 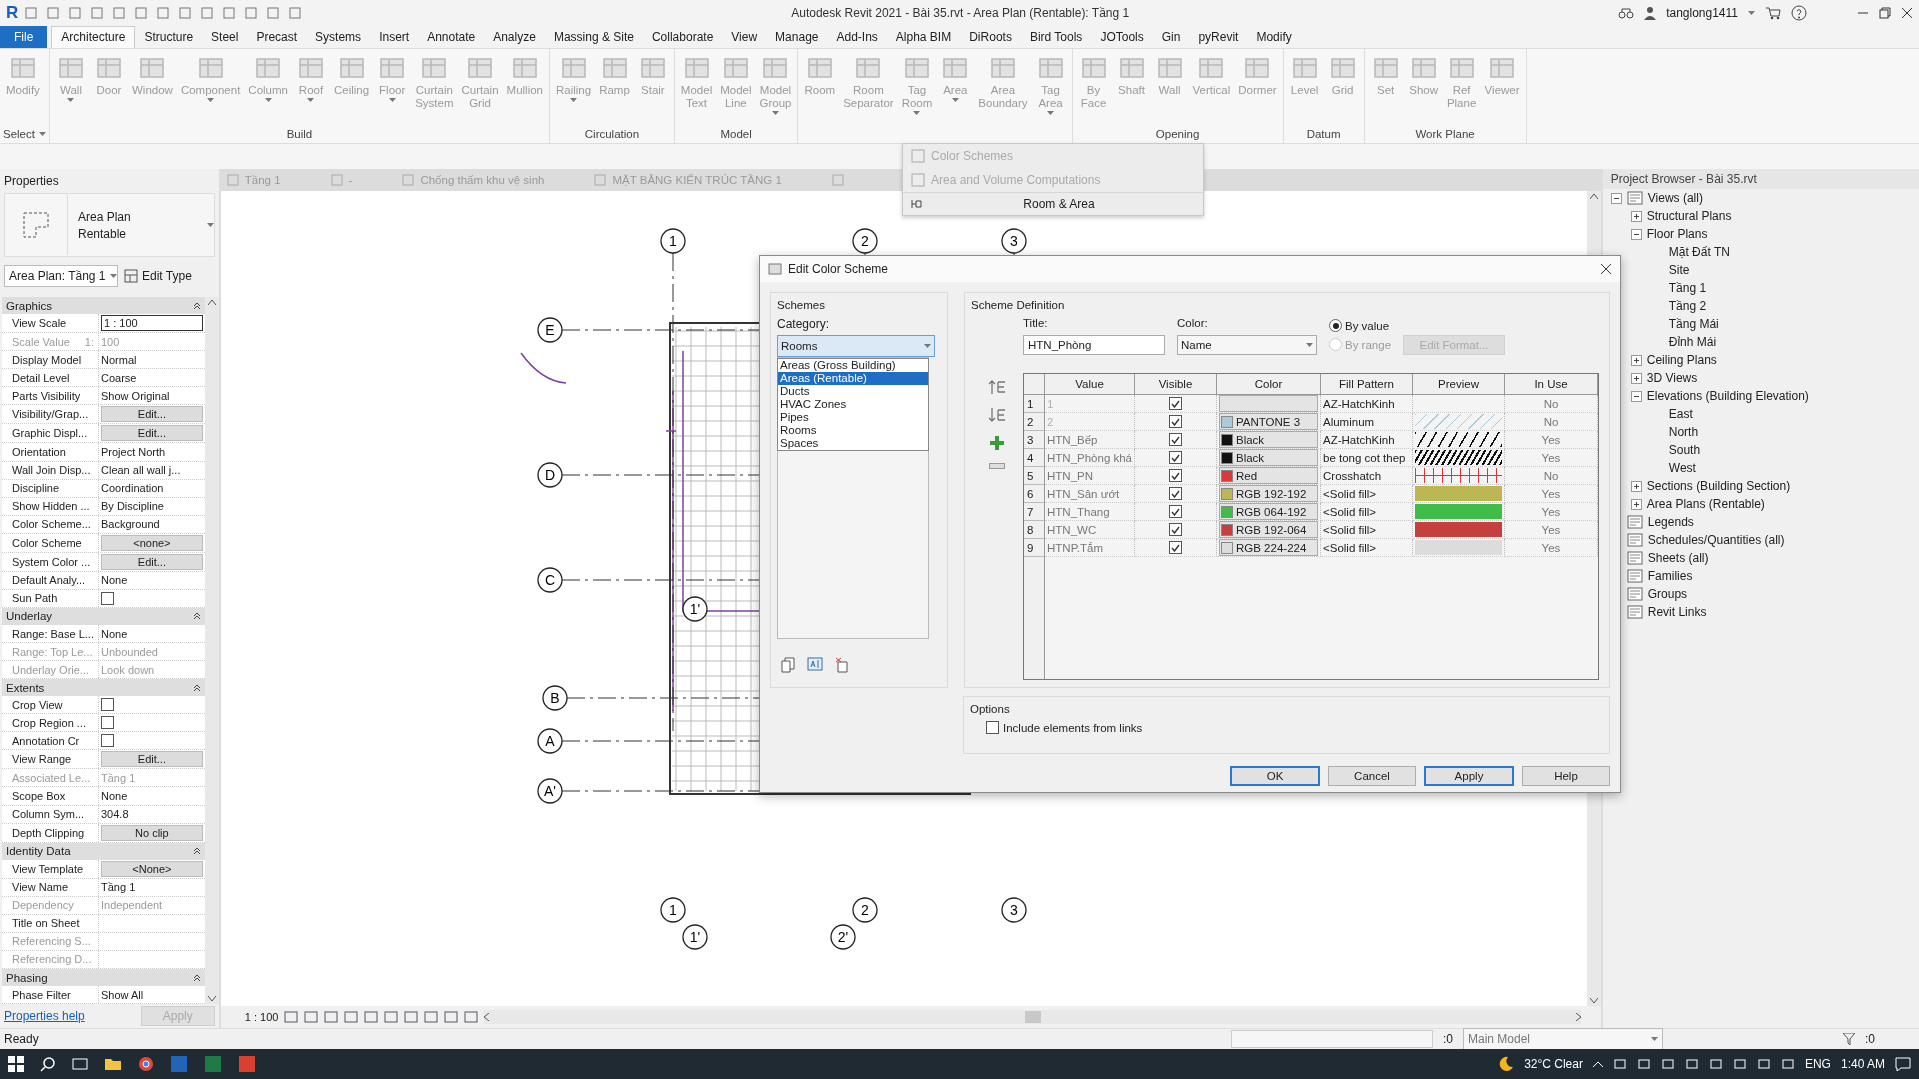 What do you see at coordinates (1032, 1017) in the screenshot?
I see `scrollbar` at bounding box center [1032, 1017].